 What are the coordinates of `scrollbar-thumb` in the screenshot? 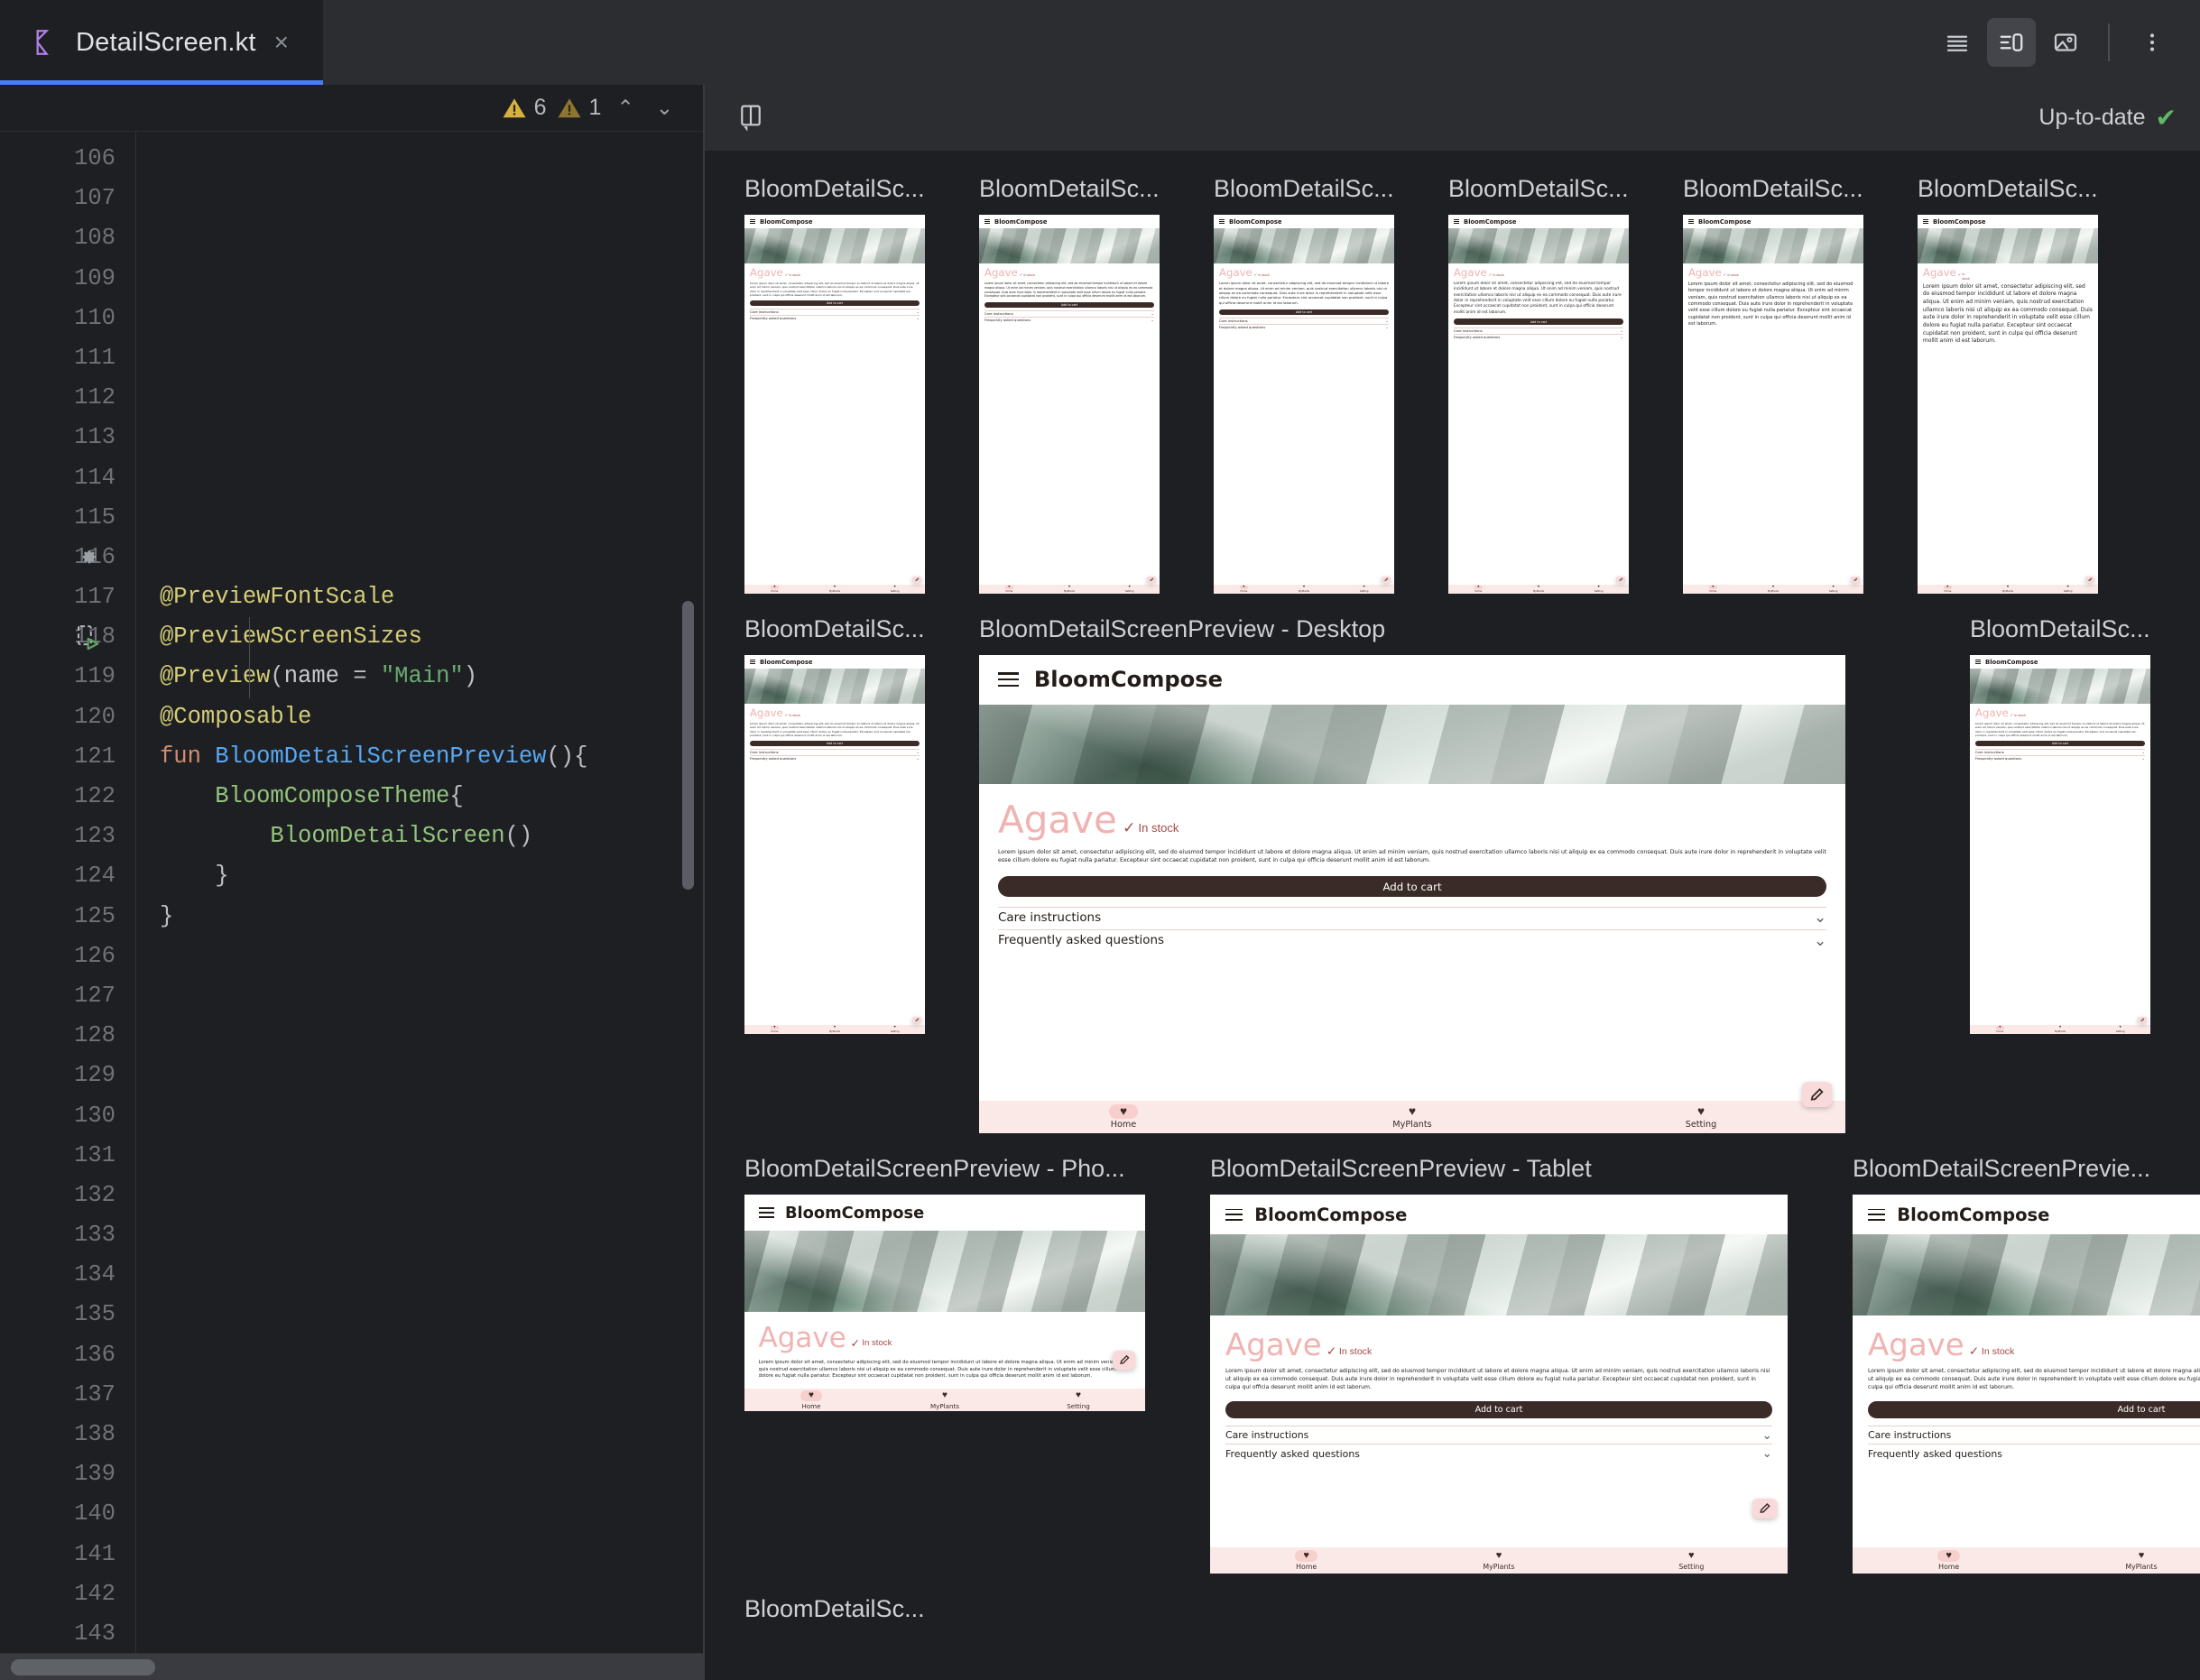 It's located at (83, 1667).